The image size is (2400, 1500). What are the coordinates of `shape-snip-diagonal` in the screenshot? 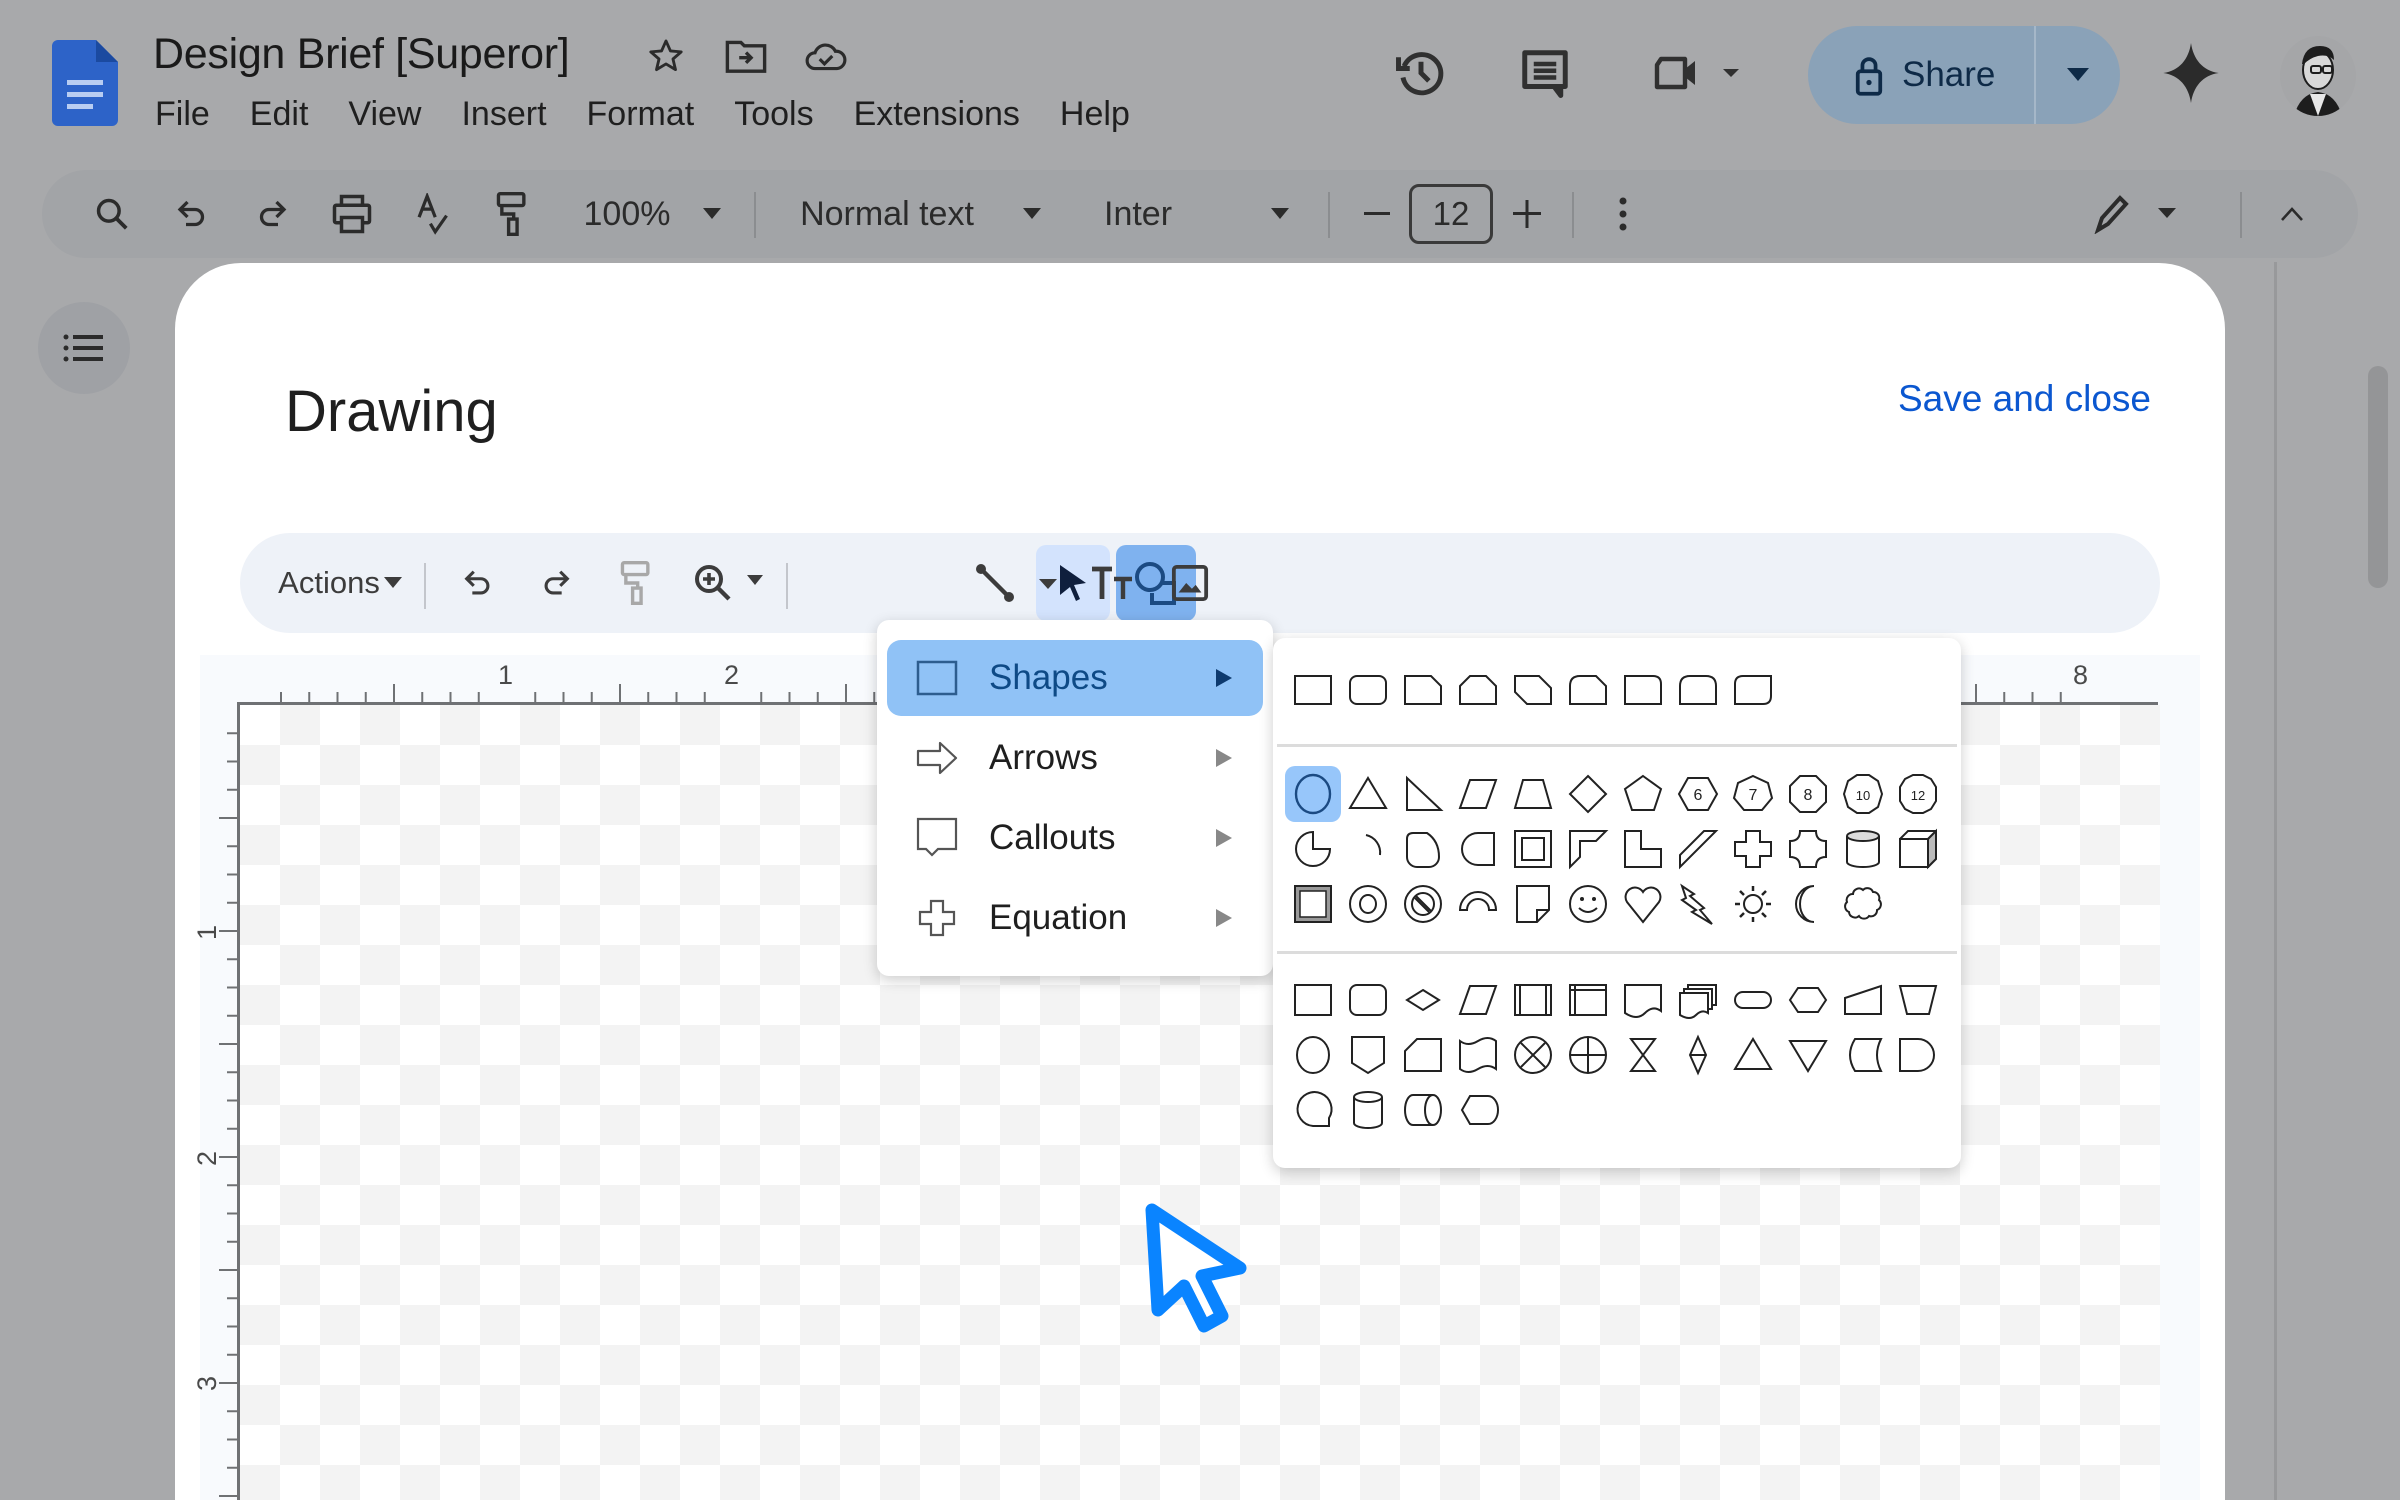 It's located at (1533, 690).